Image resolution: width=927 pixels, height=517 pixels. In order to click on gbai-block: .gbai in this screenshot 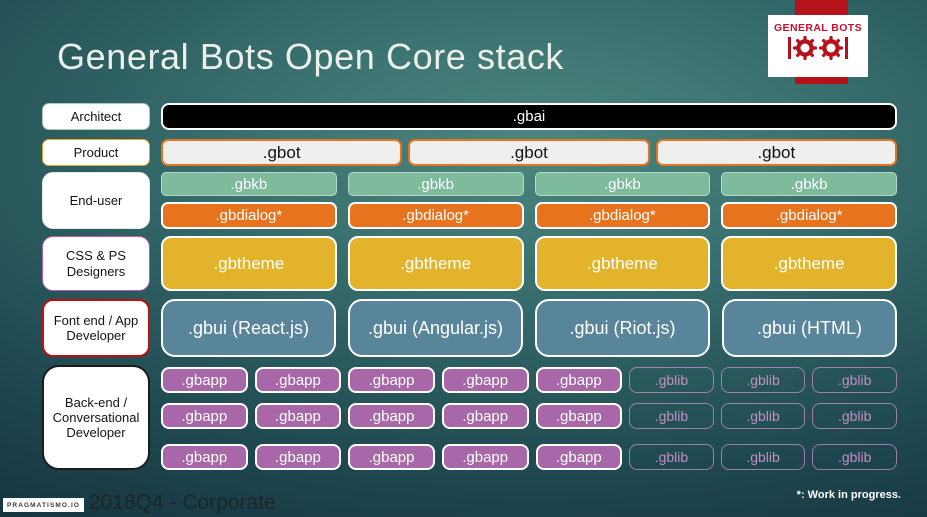, I will do `click(529, 116)`.